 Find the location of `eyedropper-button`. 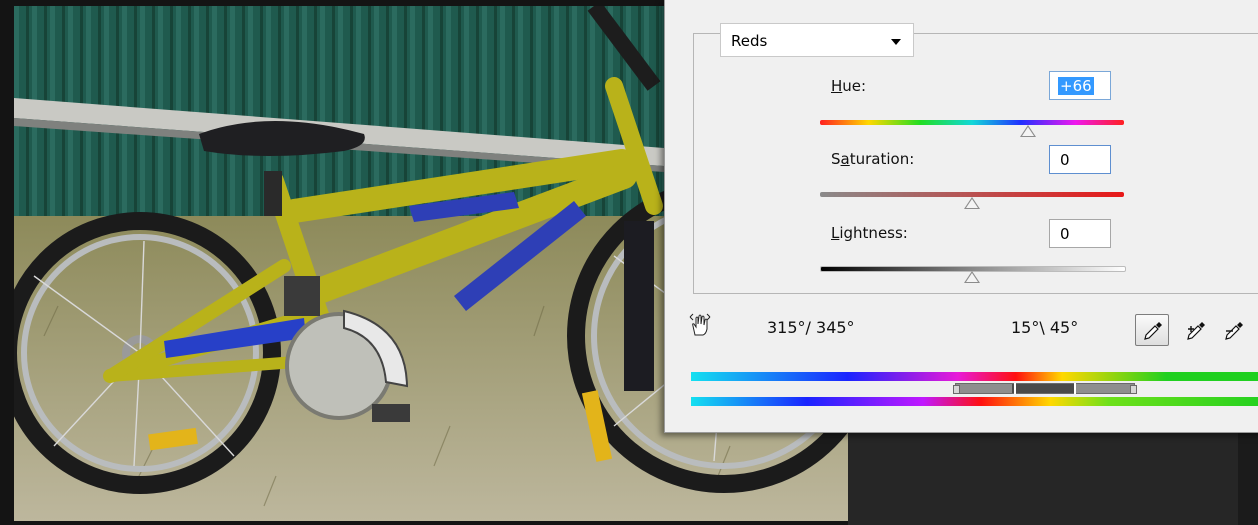

eyedropper-button is located at coordinates (1152, 330).